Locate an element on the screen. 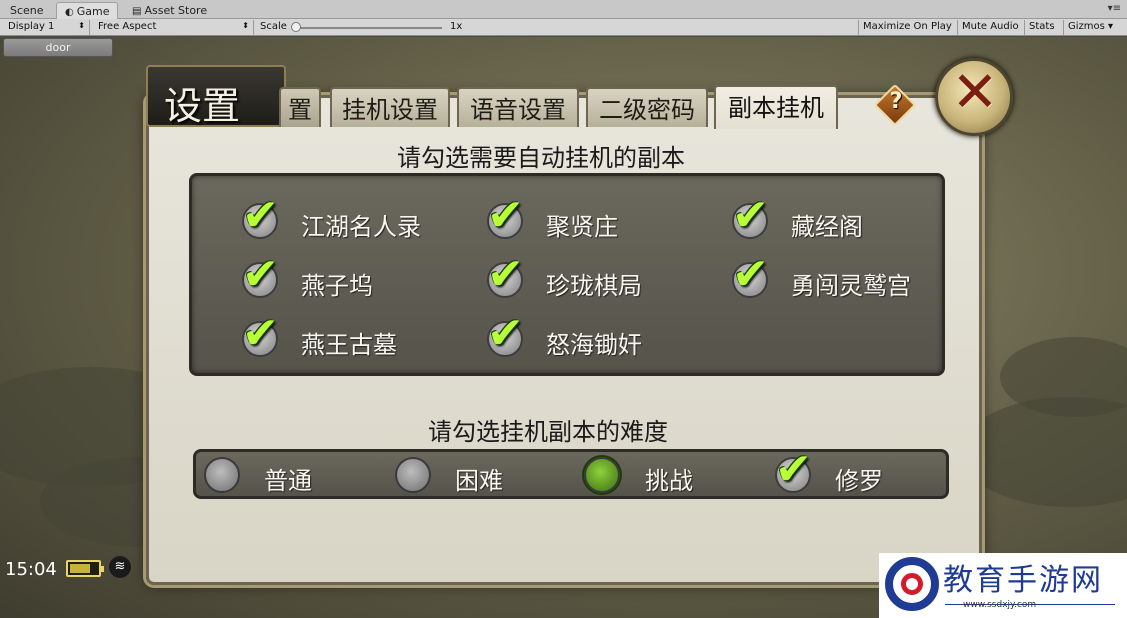  gizmos-button: Gizmos ▾ is located at coordinates (1092, 27).